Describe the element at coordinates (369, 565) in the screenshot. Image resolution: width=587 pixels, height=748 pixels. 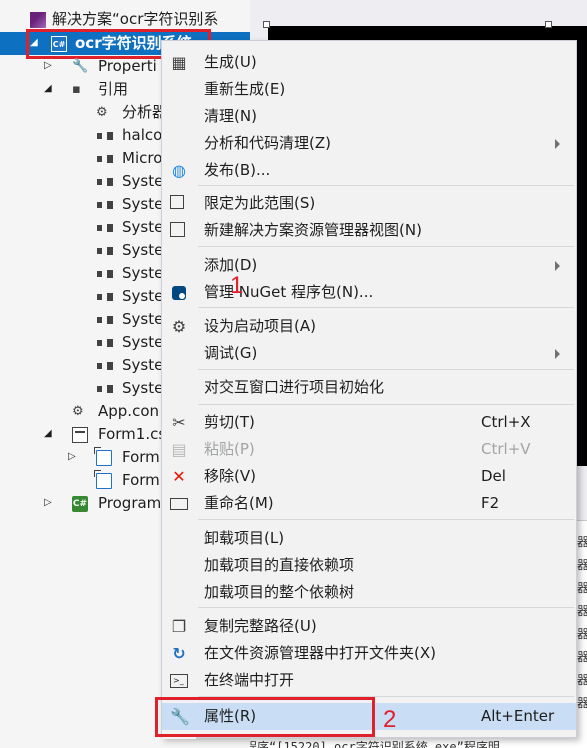
I see `menu-item: 加载项目的直接依赖项` at that location.